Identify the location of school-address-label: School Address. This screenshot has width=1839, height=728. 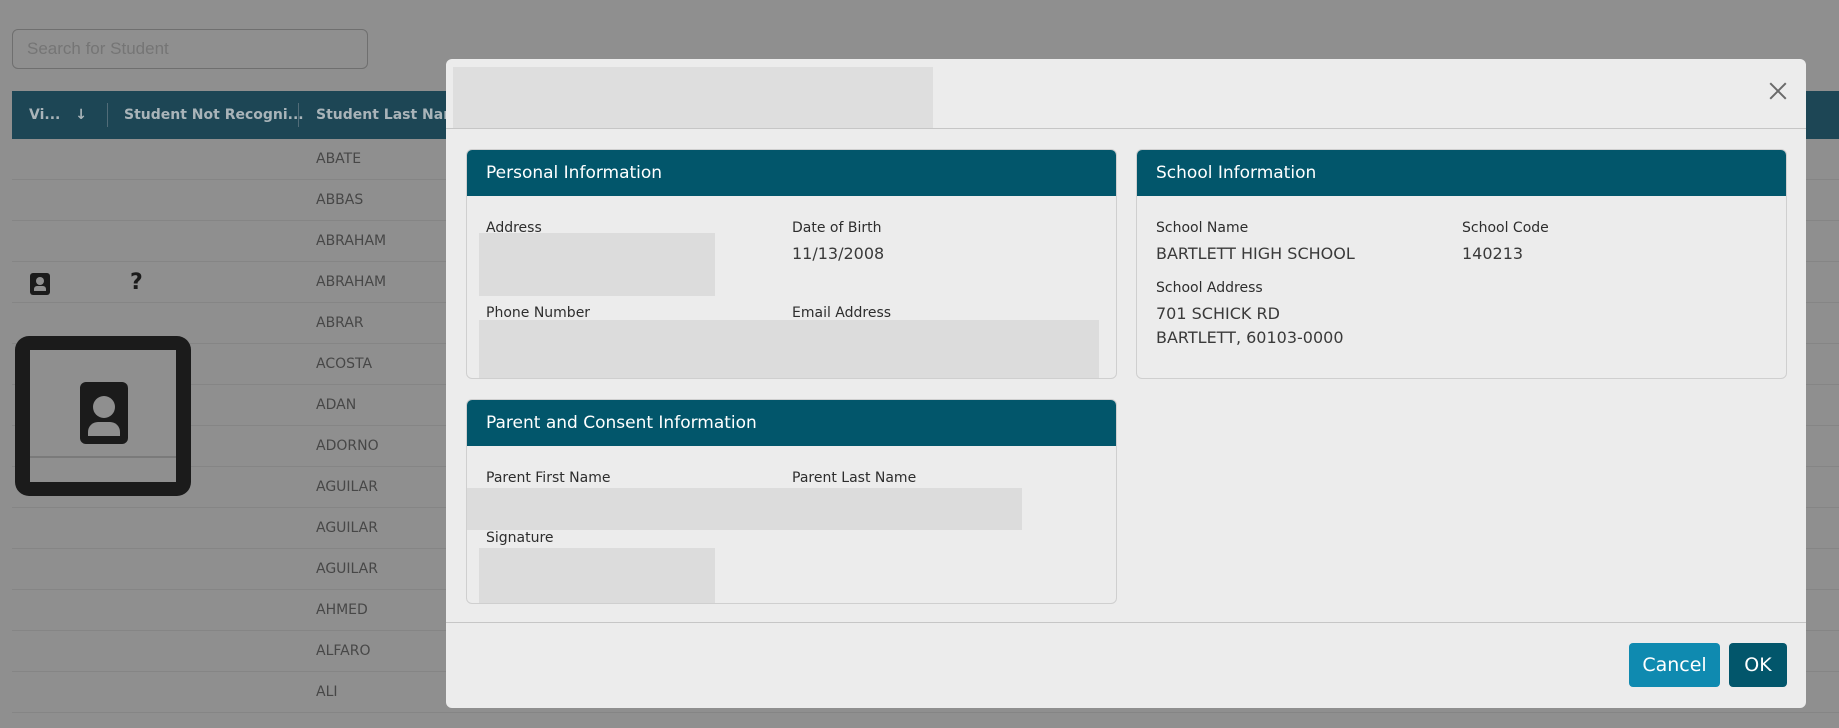
(1209, 288).